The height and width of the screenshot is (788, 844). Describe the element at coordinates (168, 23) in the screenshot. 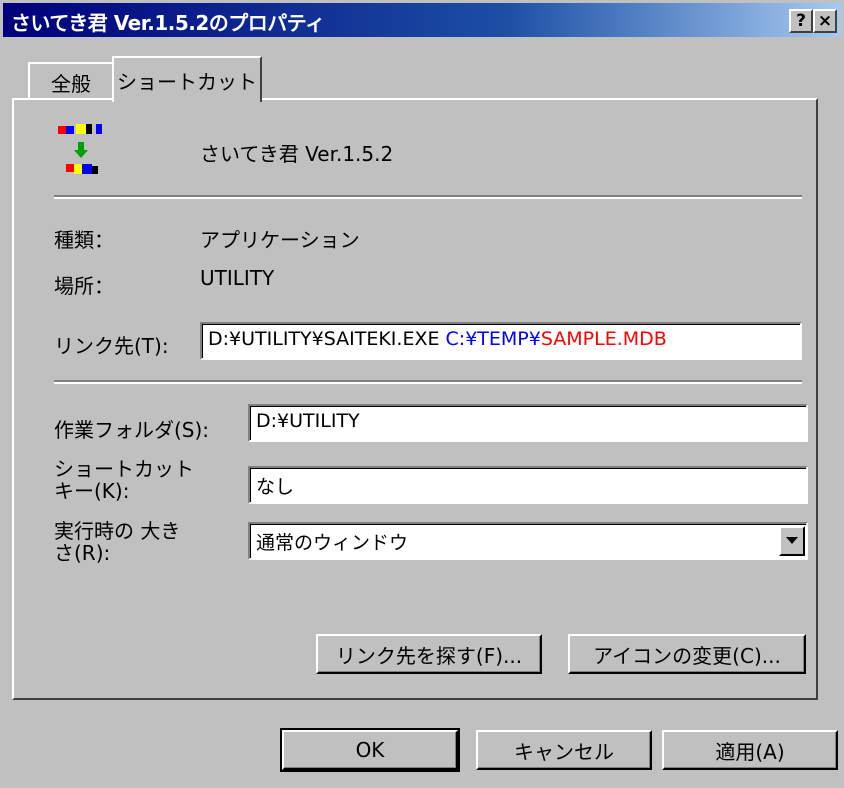

I see `window-title: さいてき君 Ver.1.5.2のプロパティ` at that location.